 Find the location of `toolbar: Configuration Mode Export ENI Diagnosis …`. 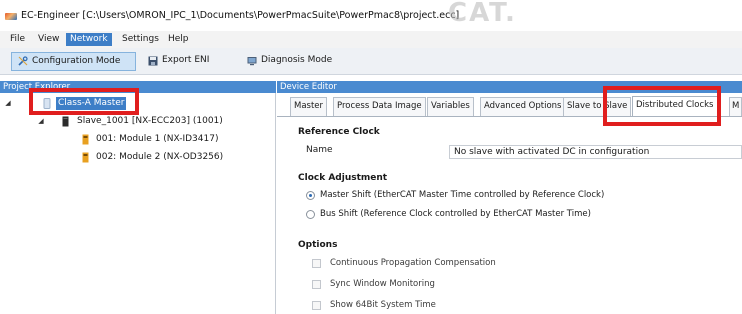

toolbar: Configuration Mode Export ENI Diagnosis … is located at coordinates (371, 61).